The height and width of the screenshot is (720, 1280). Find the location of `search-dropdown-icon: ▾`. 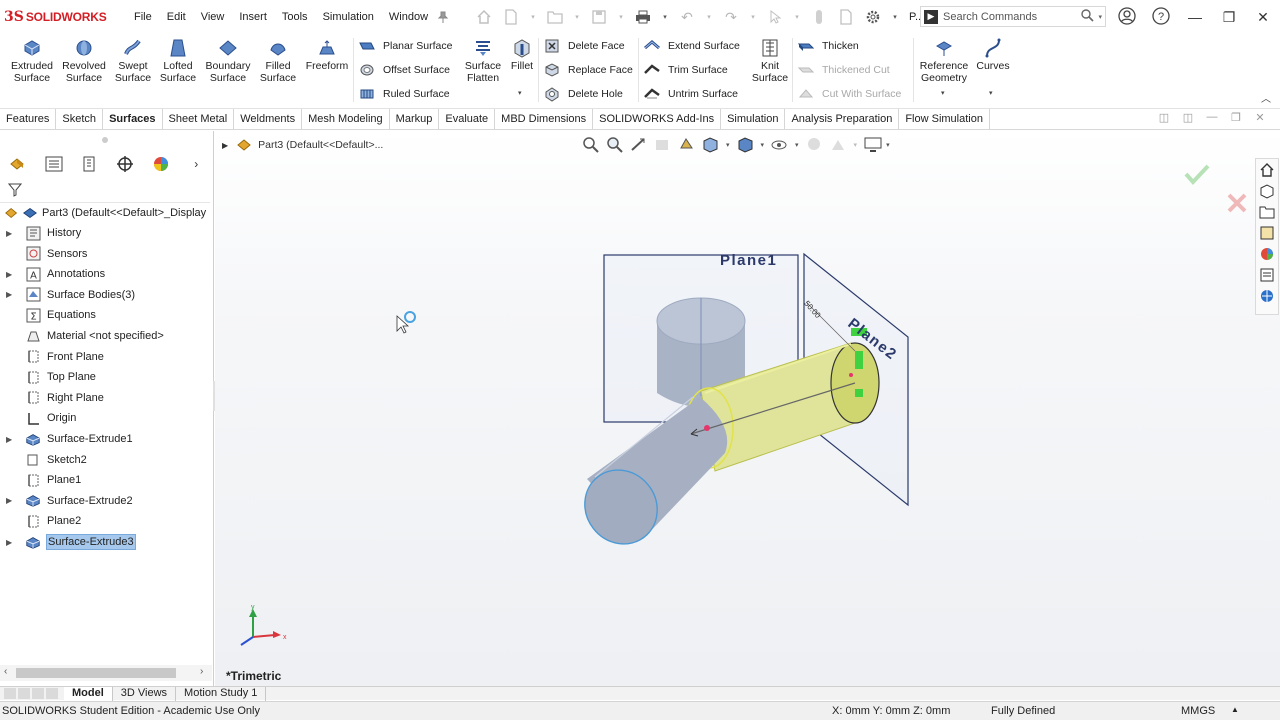

search-dropdown-icon: ▾ is located at coordinates (1100, 17).